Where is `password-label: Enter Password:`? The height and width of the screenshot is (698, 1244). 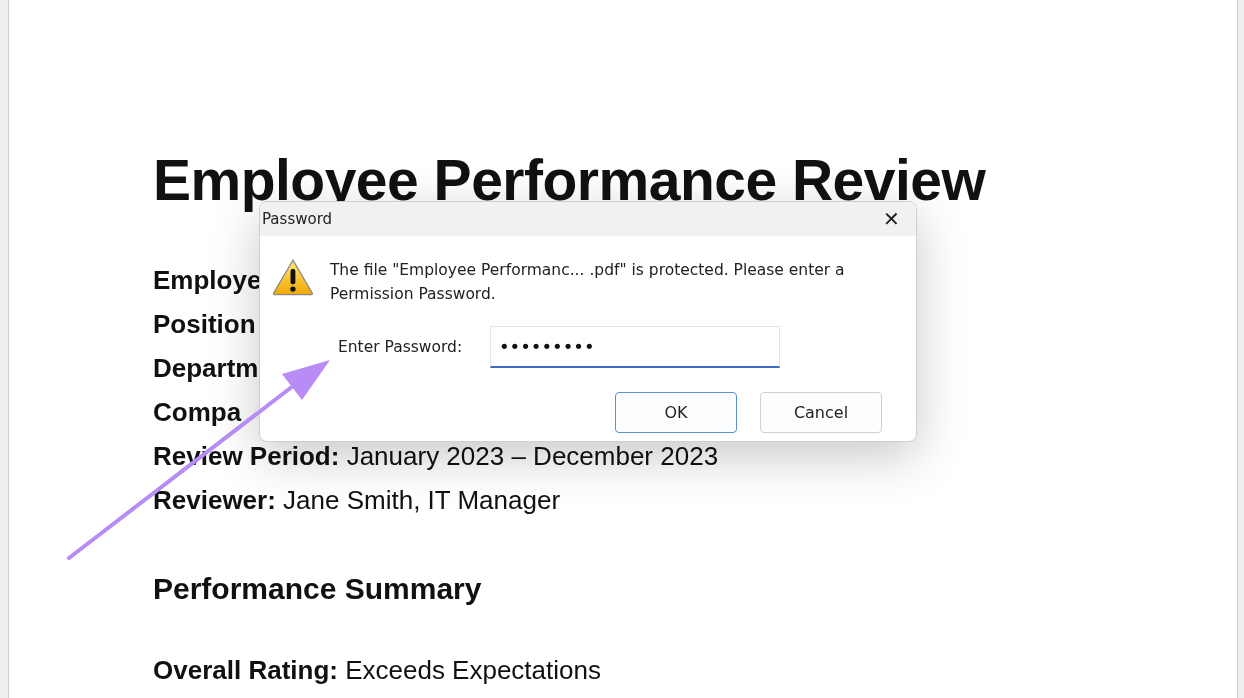 password-label: Enter Password: is located at coordinates (401, 347).